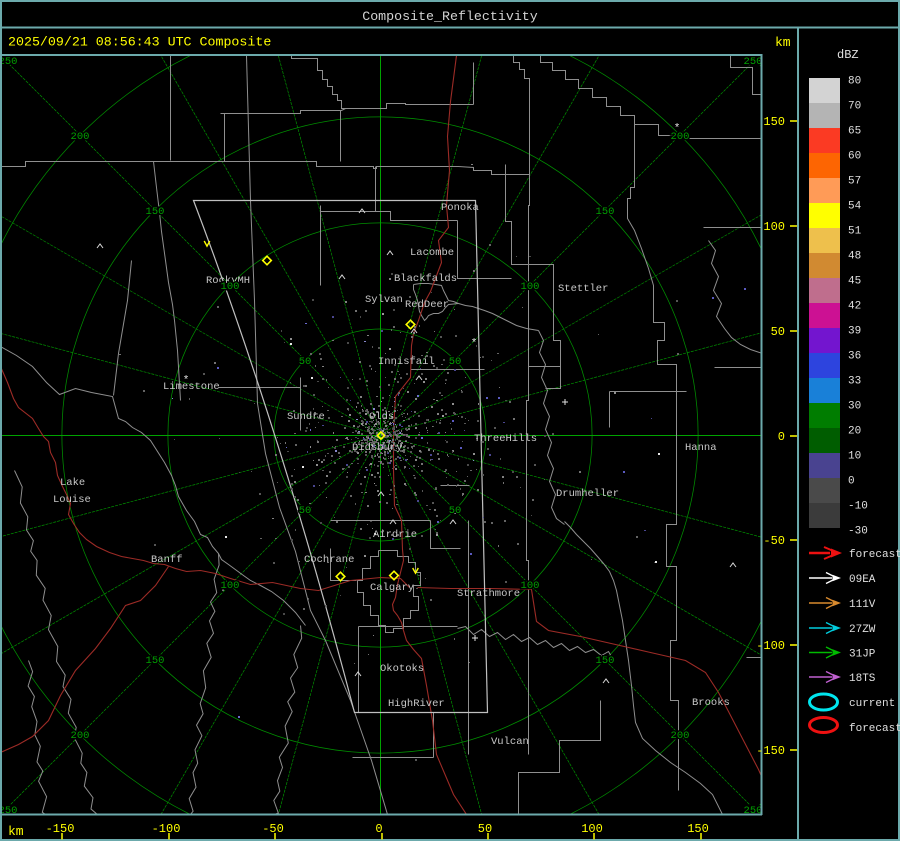 This screenshot has height=841, width=900. What do you see at coordinates (854, 107) in the screenshot?
I see `svg-text: 70` at bounding box center [854, 107].